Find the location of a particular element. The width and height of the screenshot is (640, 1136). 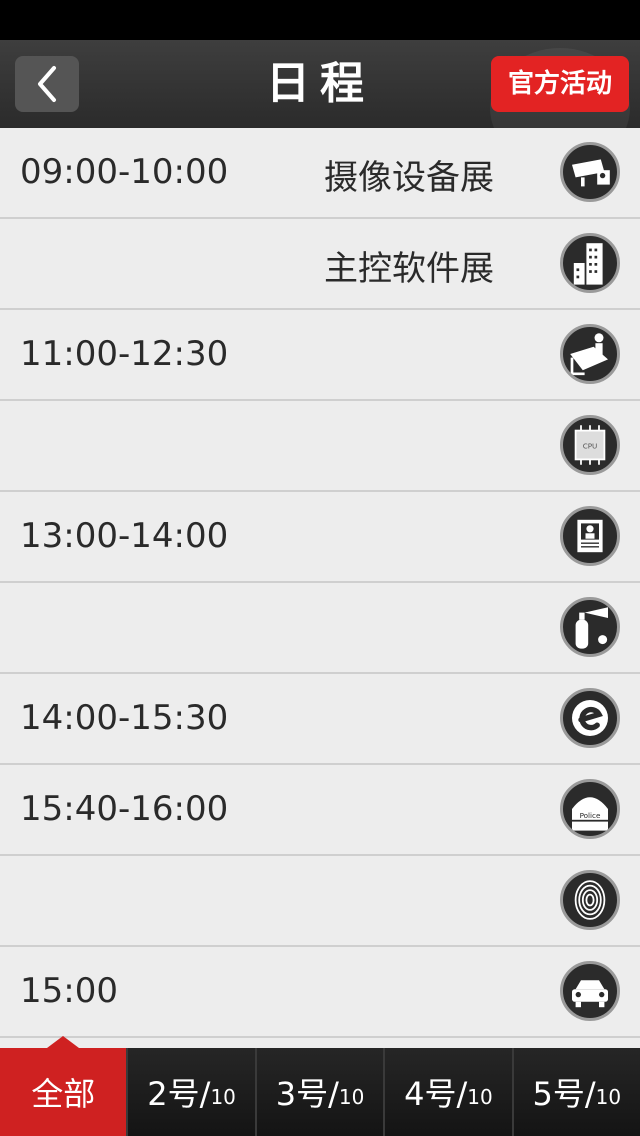

car-icon is located at coordinates (590, 991).